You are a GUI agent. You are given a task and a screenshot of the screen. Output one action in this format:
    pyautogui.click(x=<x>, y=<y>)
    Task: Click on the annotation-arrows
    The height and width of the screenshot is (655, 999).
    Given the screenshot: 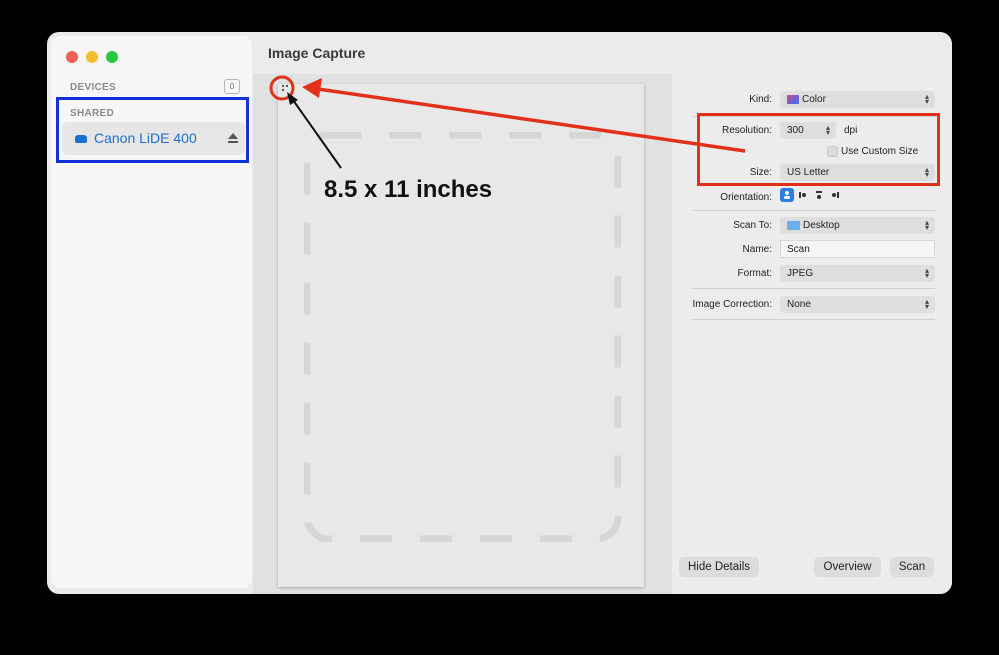 What is the action you would take?
    pyautogui.click(x=507, y=122)
    